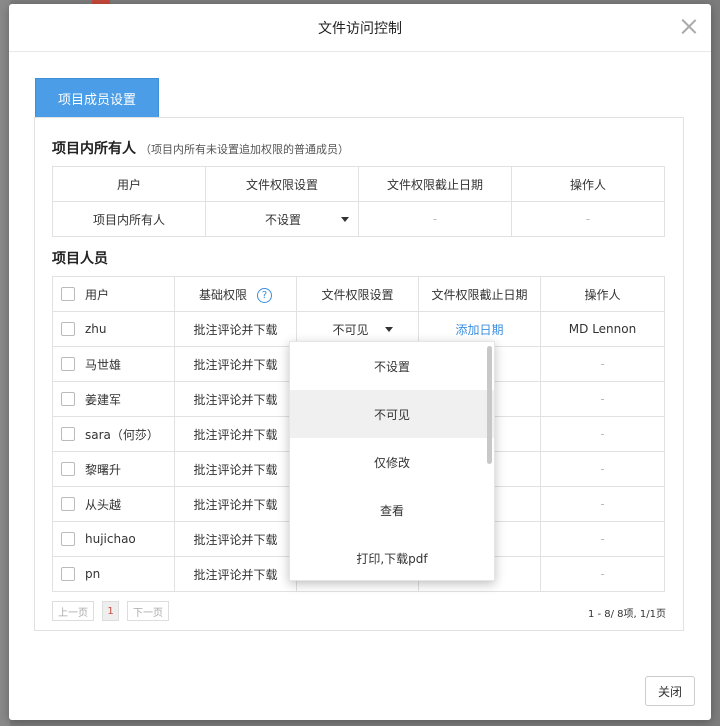 The image size is (720, 726). I want to click on dialog-header: 文件访问控制, so click(360, 28).